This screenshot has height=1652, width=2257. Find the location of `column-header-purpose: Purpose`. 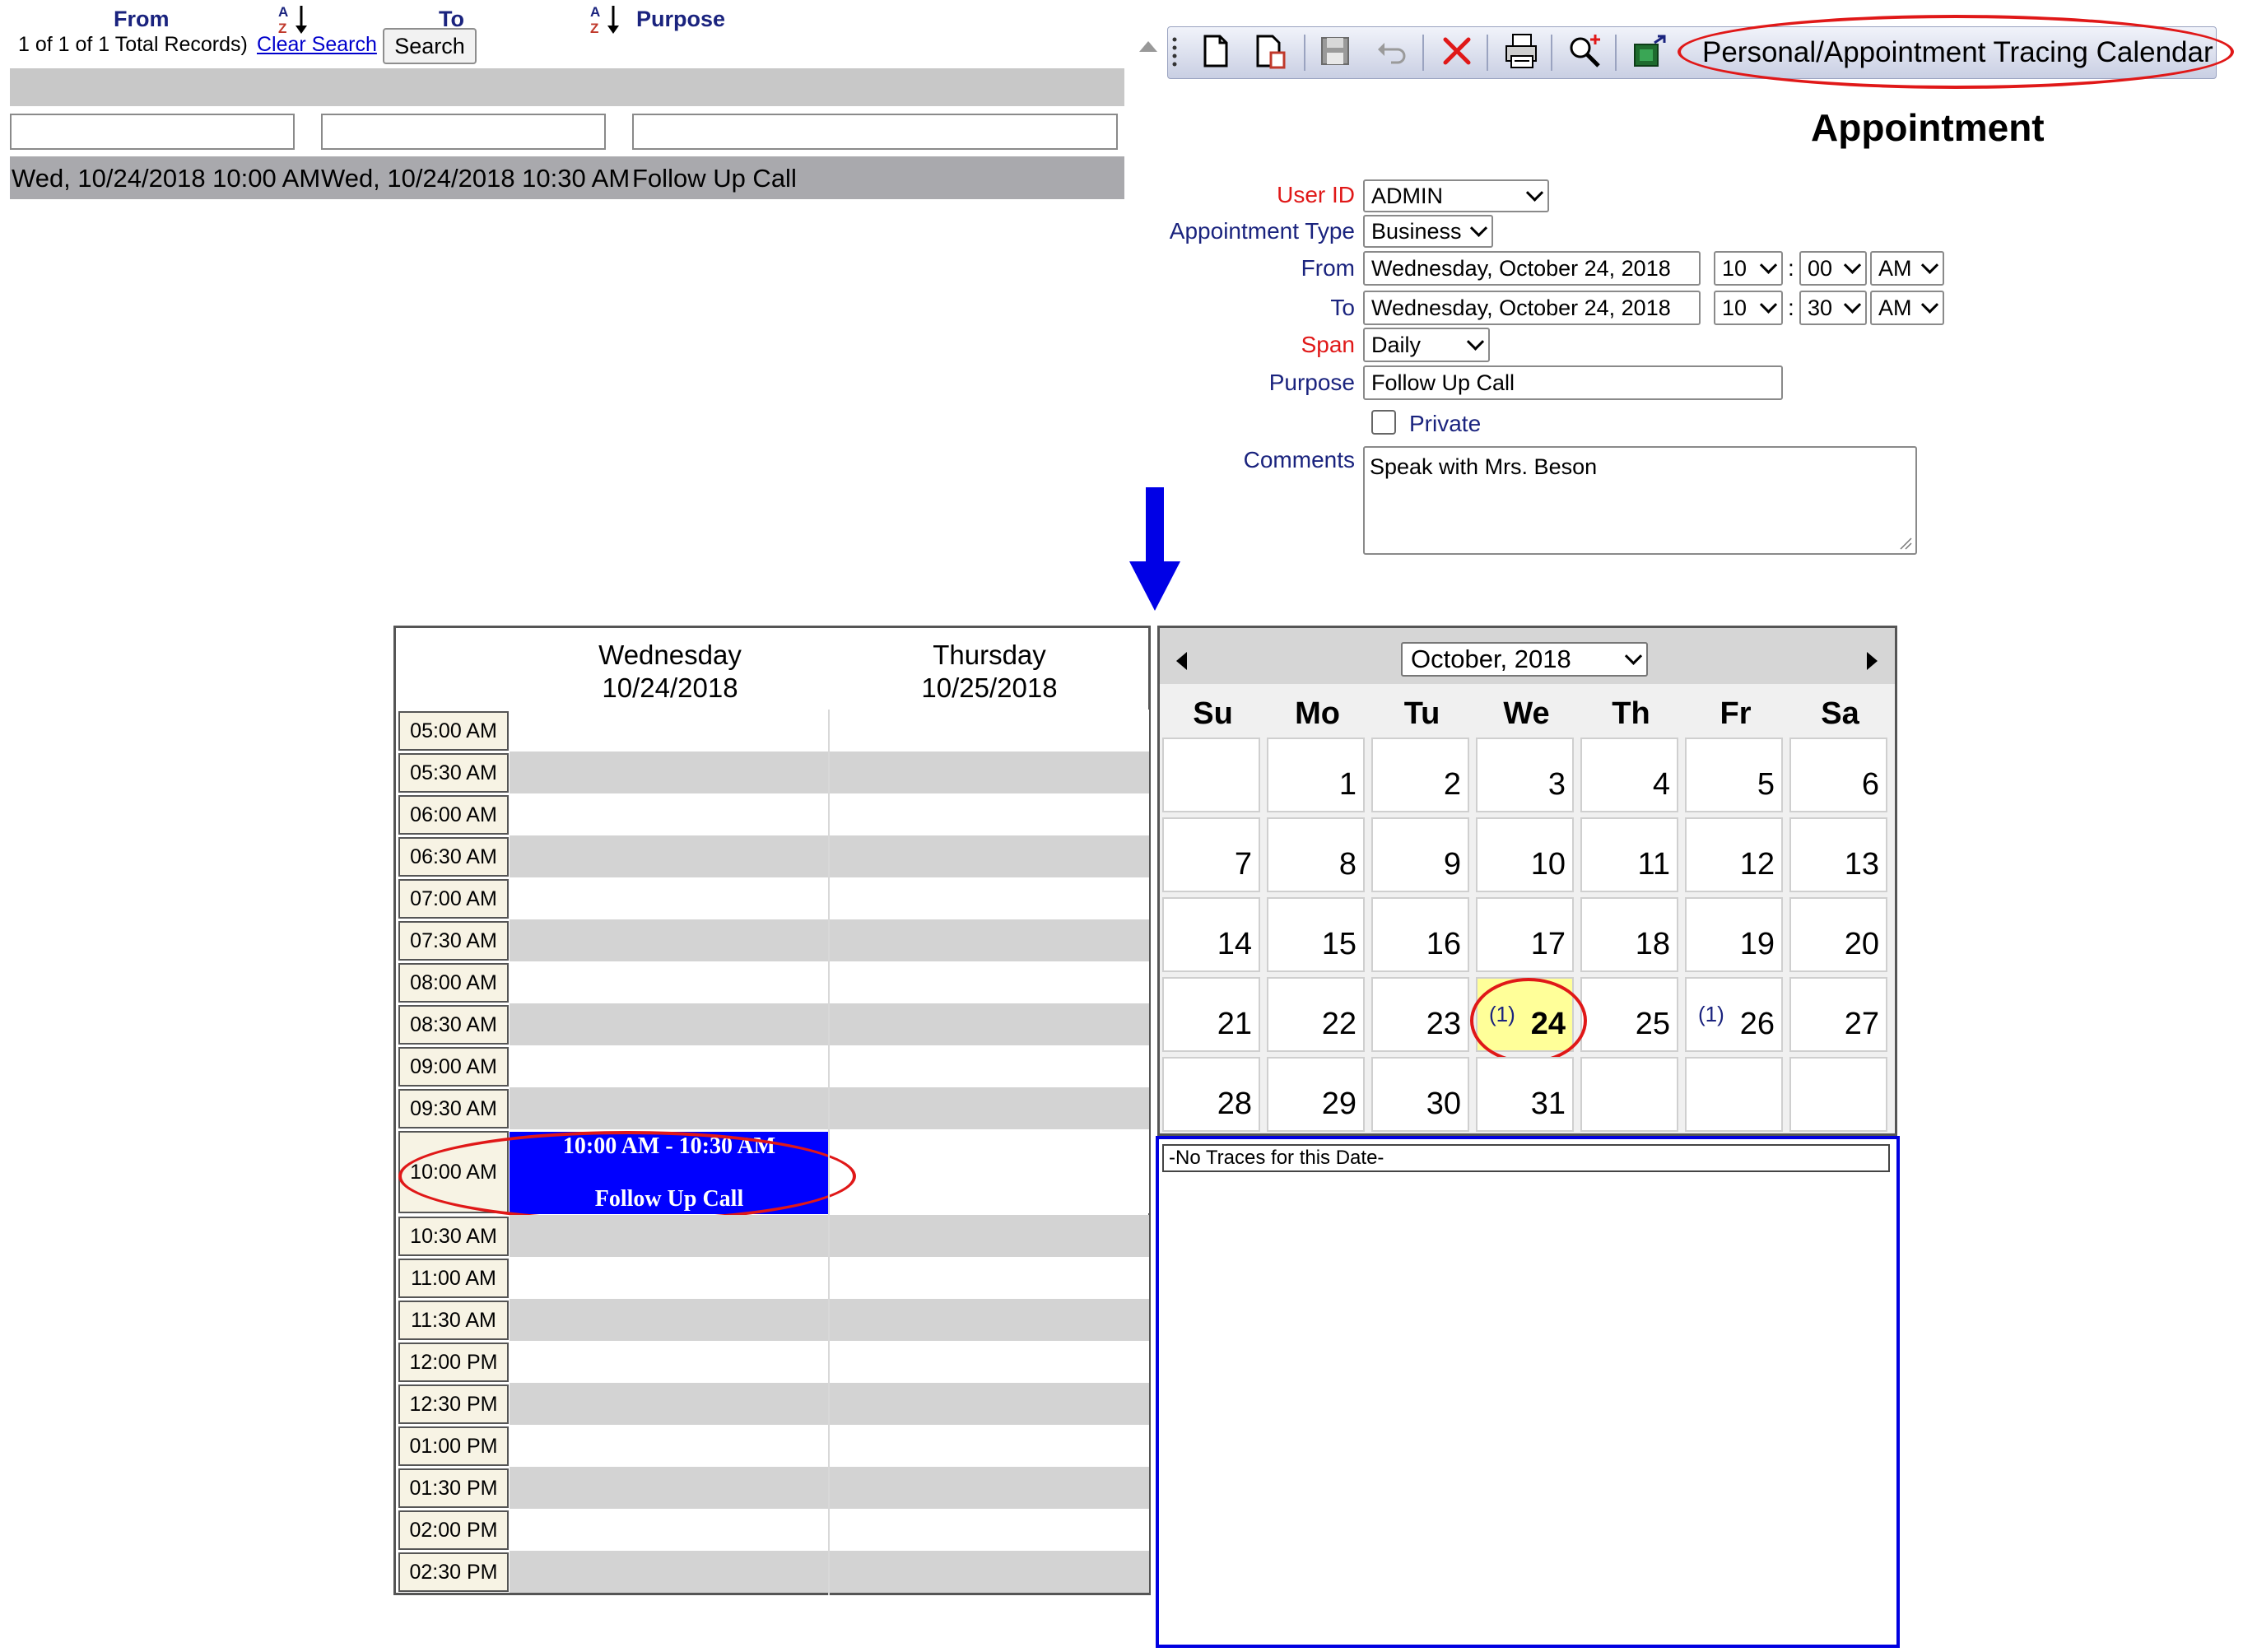

column-header-purpose: Purpose is located at coordinates (681, 19).